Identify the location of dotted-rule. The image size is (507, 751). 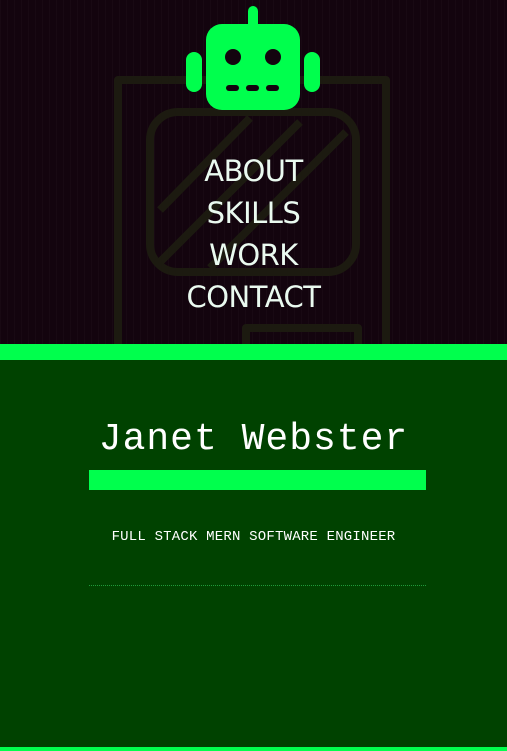
(257, 585).